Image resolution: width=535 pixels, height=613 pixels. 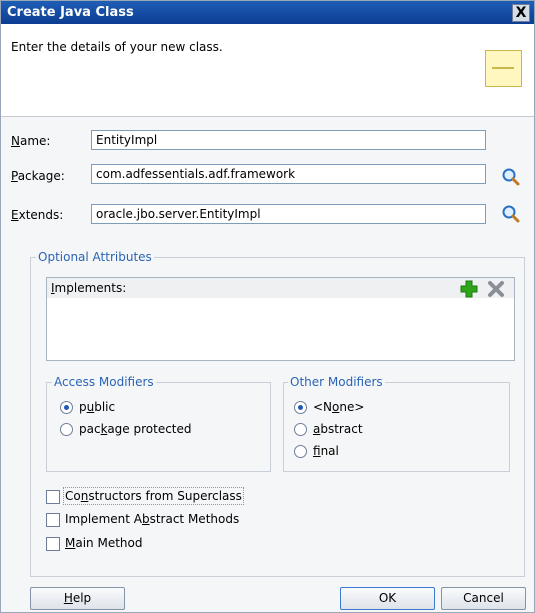 I want to click on name-label: Name:, so click(x=31, y=141).